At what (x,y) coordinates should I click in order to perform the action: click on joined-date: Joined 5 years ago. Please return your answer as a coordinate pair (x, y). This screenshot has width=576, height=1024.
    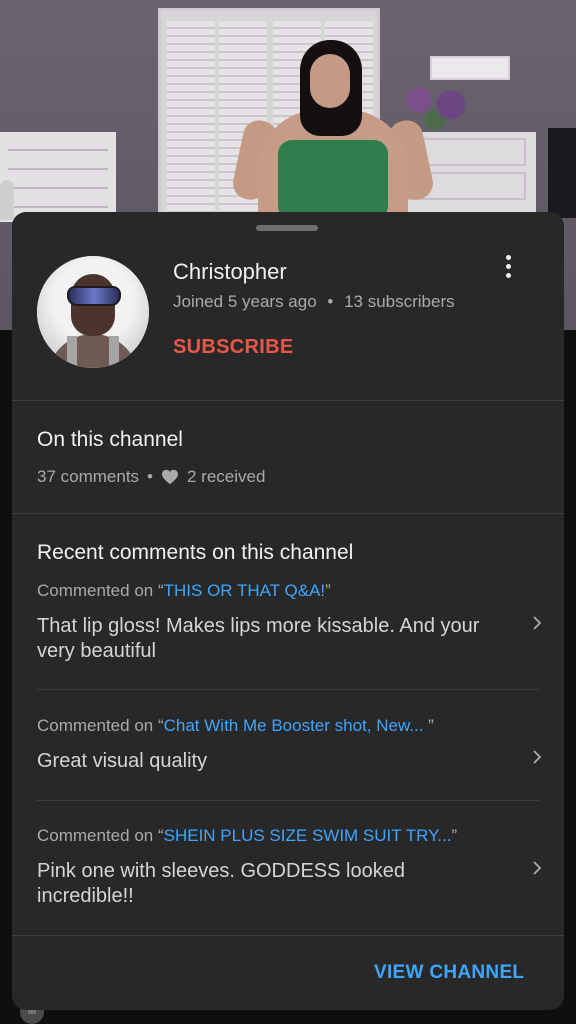
    Looking at the image, I should click on (245, 301).